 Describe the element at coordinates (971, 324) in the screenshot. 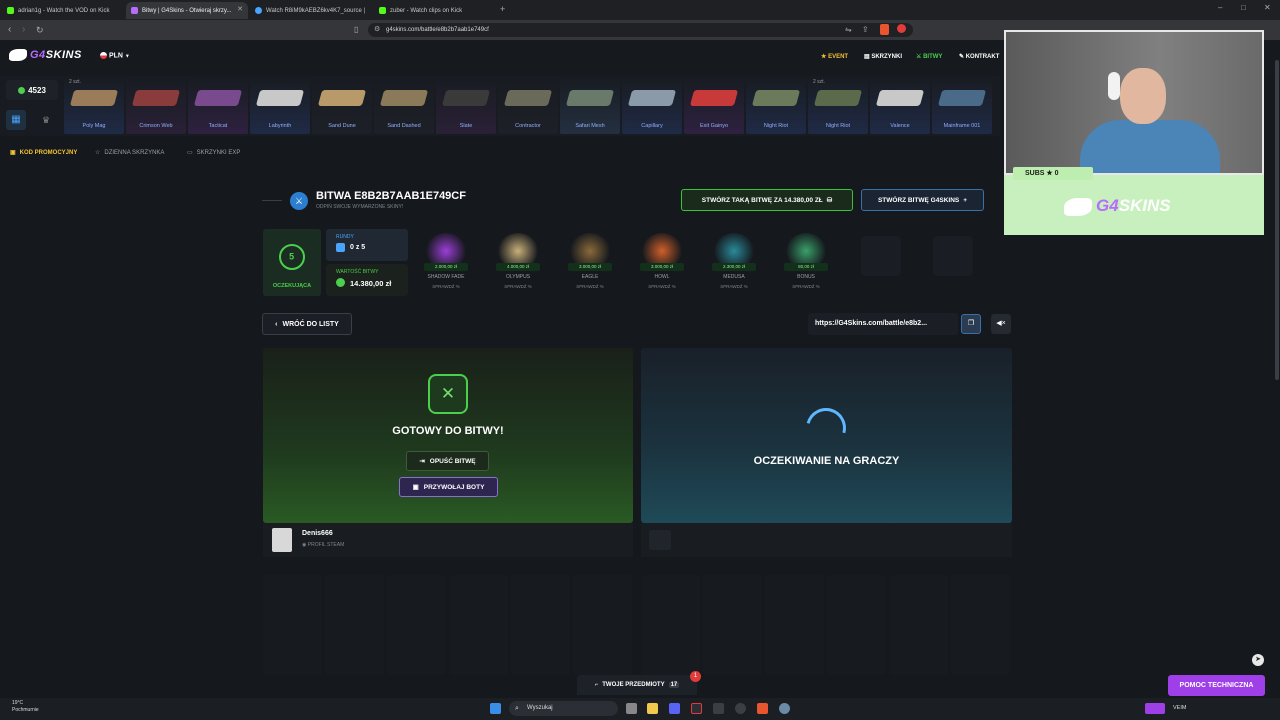

I see `copy-icon: ❐` at that location.